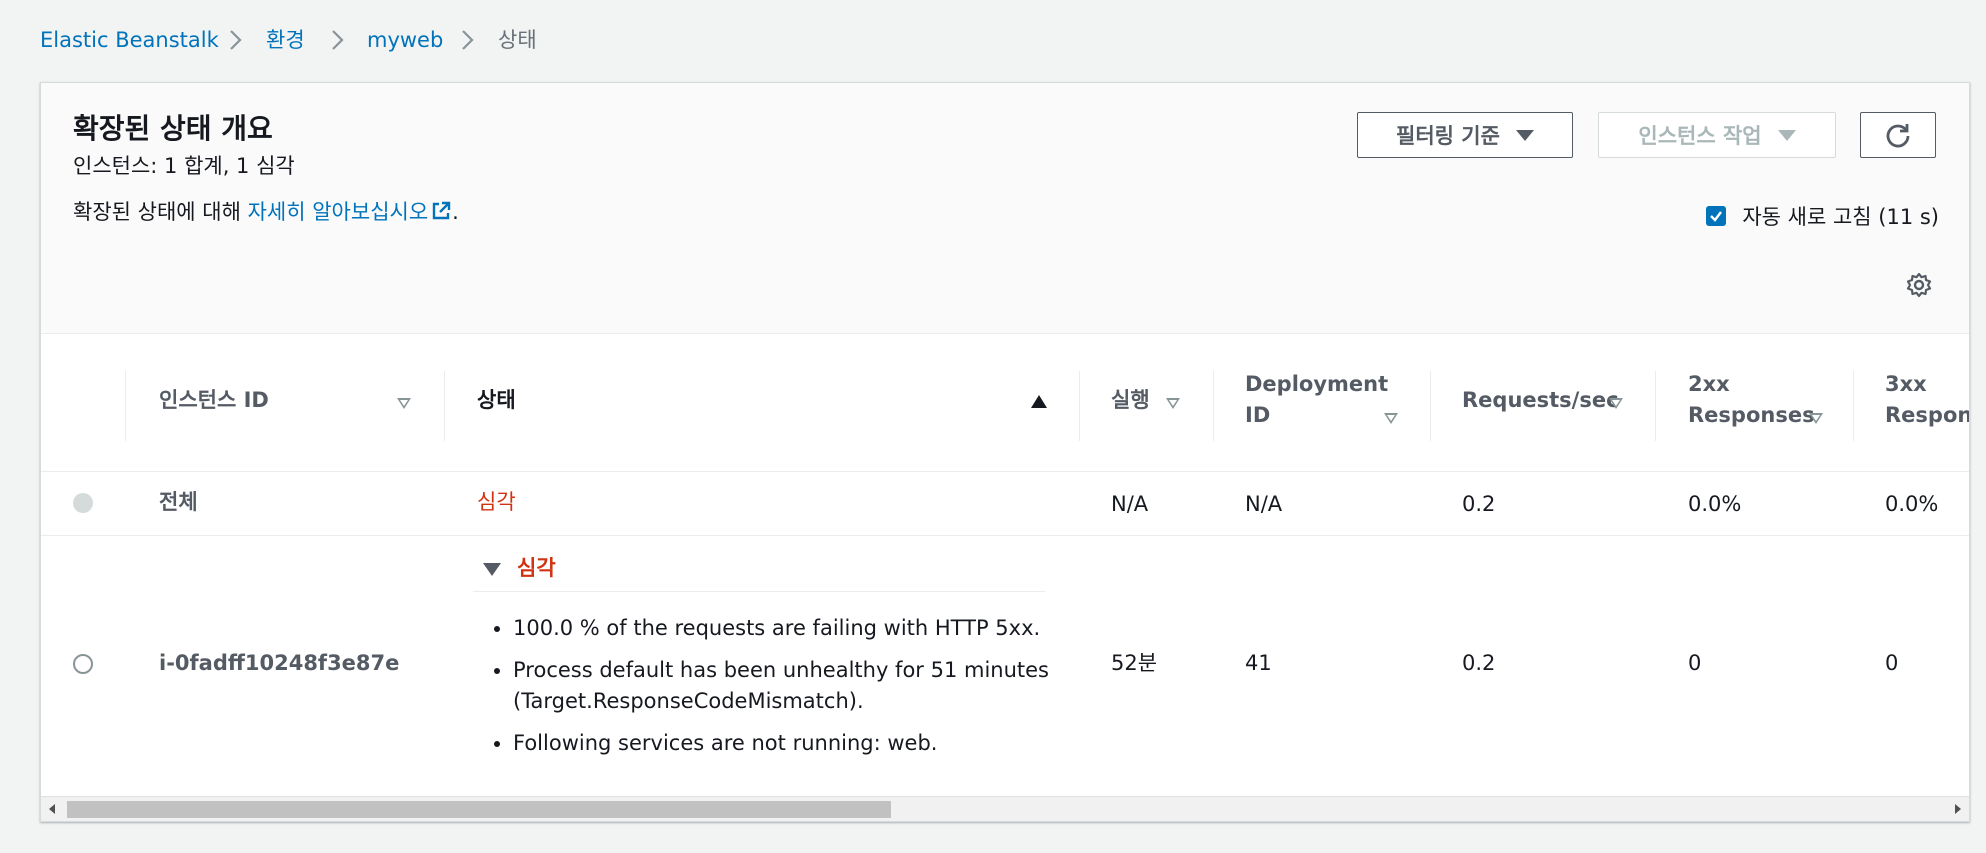 The height and width of the screenshot is (853, 1986). What do you see at coordinates (178, 502) in the screenshot?
I see `summary-instance: 전체` at bounding box center [178, 502].